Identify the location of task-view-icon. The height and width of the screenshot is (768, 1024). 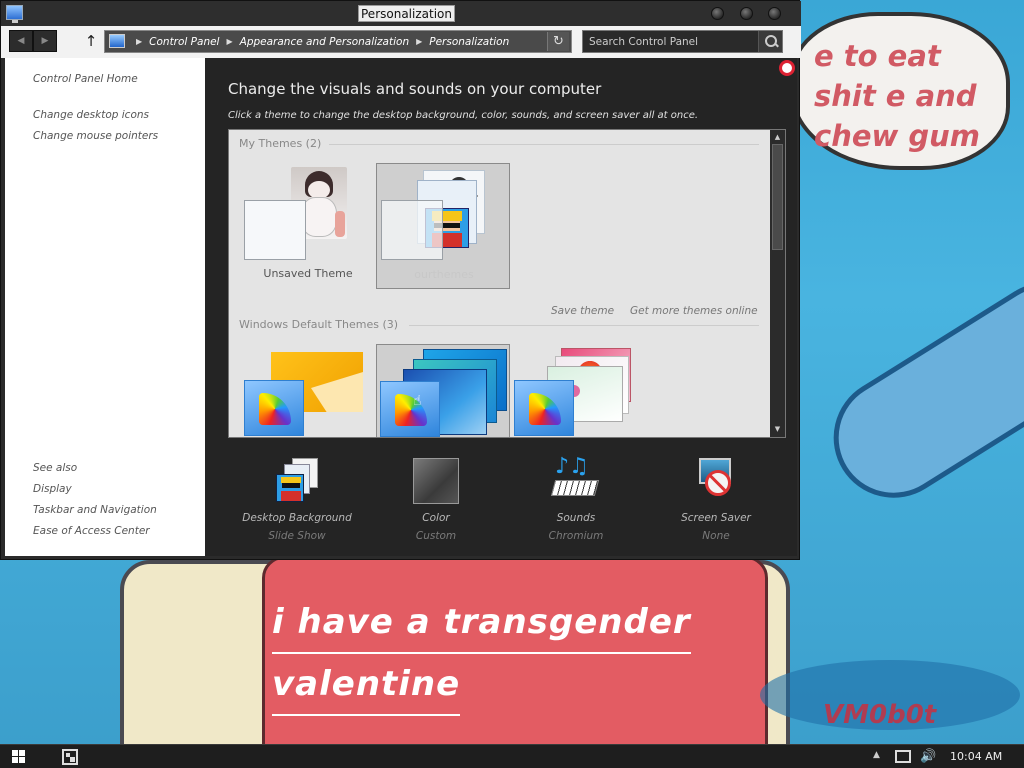
(70, 757).